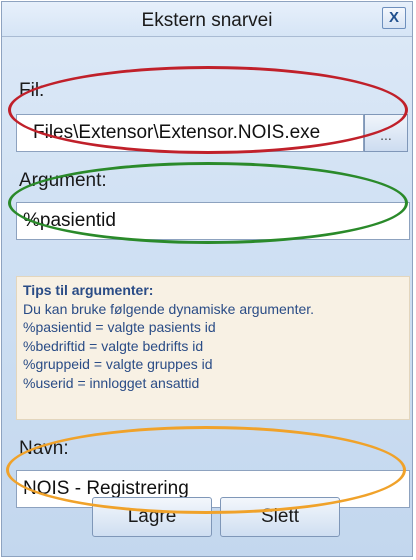 The image size is (416, 560). I want to click on argument-input: %pasientid, so click(213, 221).